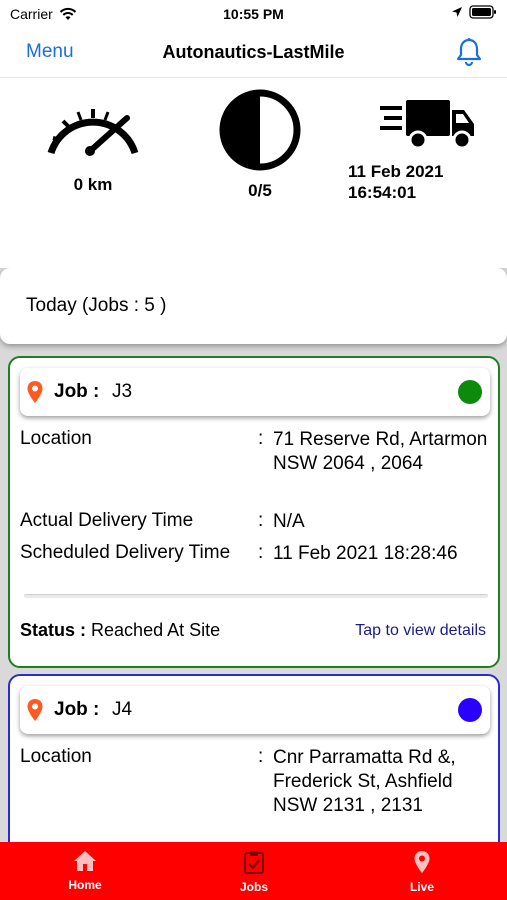  Describe the element at coordinates (253, 887) in the screenshot. I see `tab-label: Jobs` at that location.